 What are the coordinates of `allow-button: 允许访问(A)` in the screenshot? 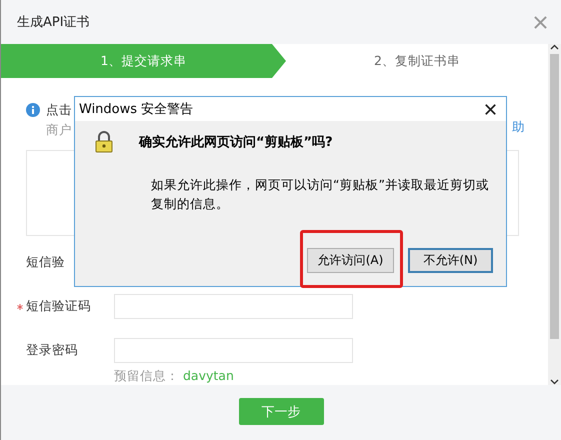 It's located at (350, 260).